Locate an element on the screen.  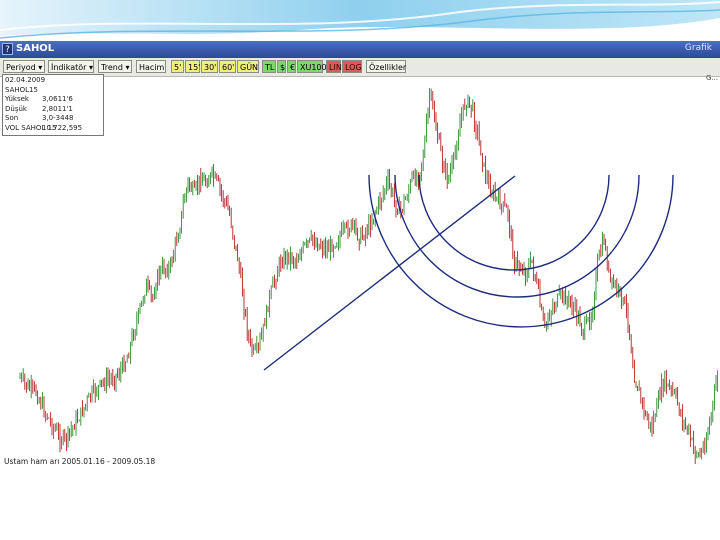
info-value: 10.722,595 is located at coordinates (62, 128).